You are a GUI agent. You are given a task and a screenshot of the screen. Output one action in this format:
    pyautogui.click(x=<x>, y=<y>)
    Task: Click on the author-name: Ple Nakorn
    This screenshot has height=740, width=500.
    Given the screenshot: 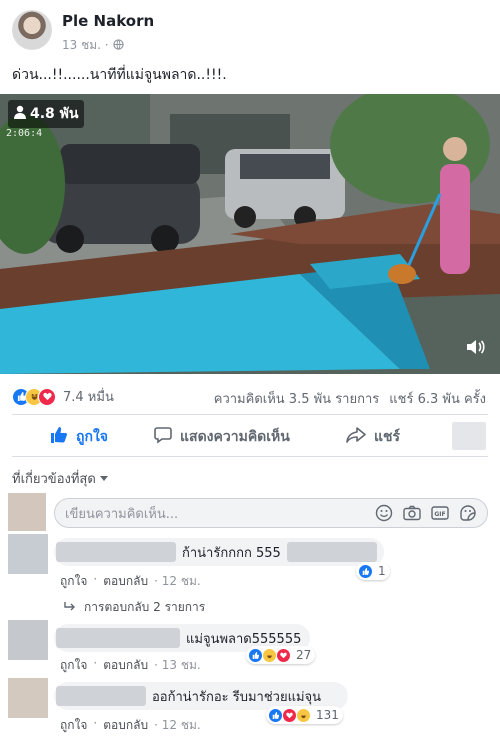 What is the action you would take?
    pyautogui.click(x=108, y=21)
    